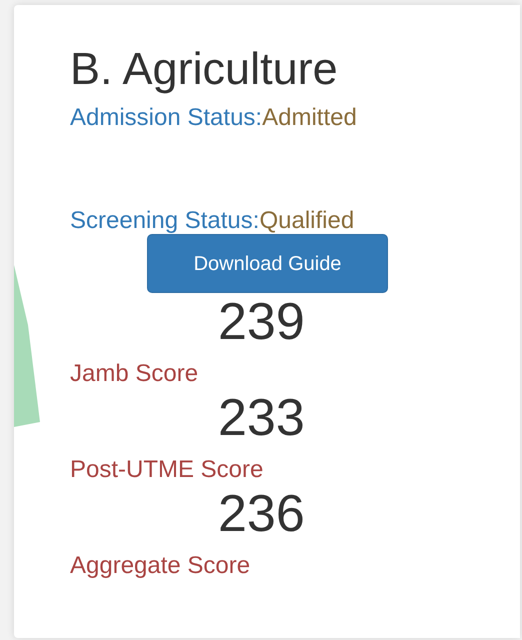 This screenshot has height=640, width=522. I want to click on status-line: Screening Status:Qualified, so click(212, 221).